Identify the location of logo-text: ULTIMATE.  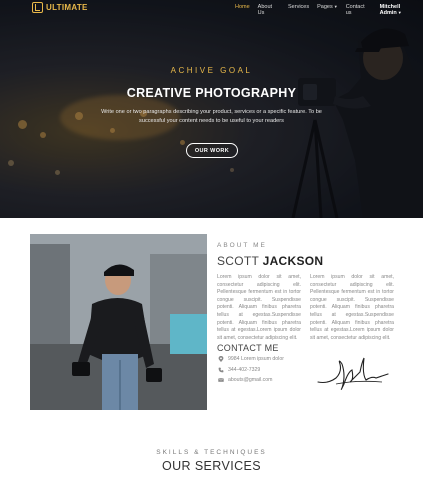
(67, 7).